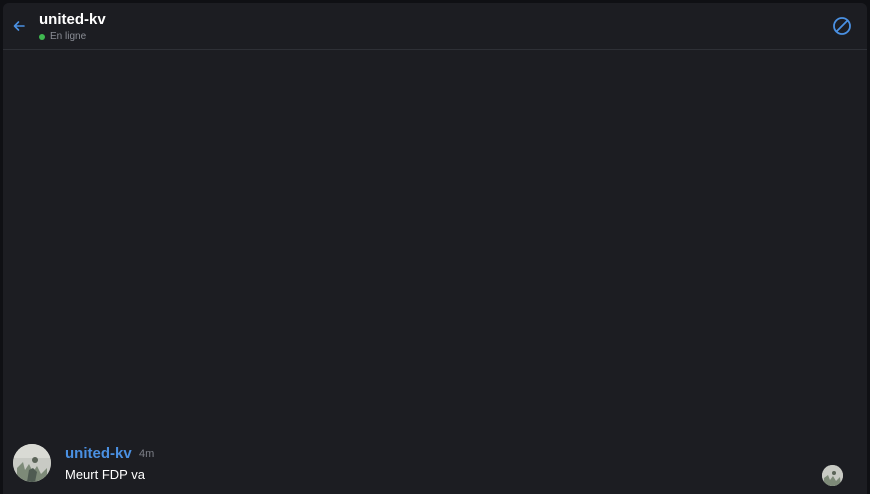  I want to click on message-author: united-kv, so click(98, 454).